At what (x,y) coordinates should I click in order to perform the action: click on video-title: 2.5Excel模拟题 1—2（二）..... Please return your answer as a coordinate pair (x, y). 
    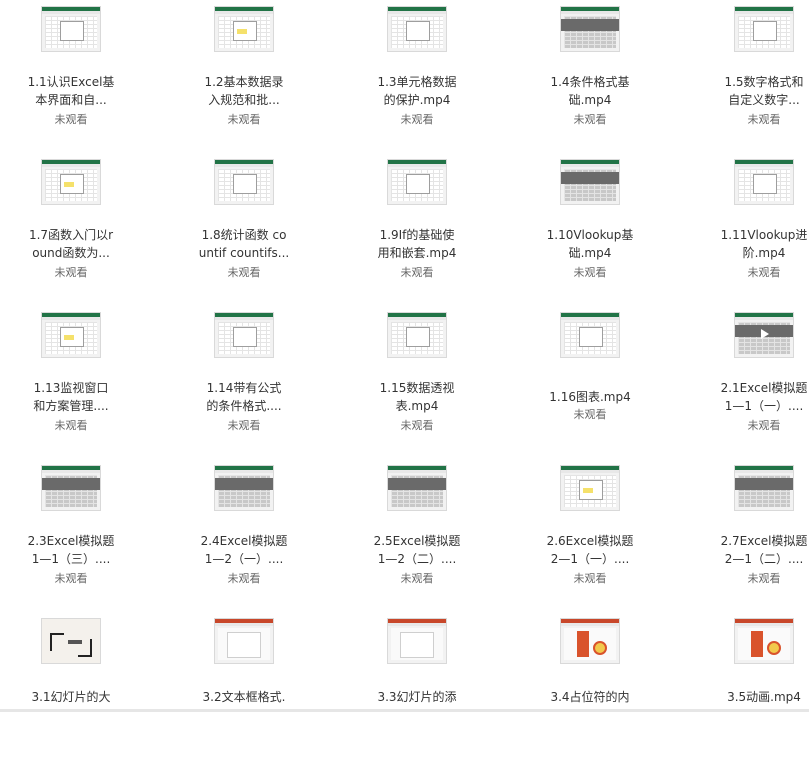
    Looking at the image, I should click on (417, 550).